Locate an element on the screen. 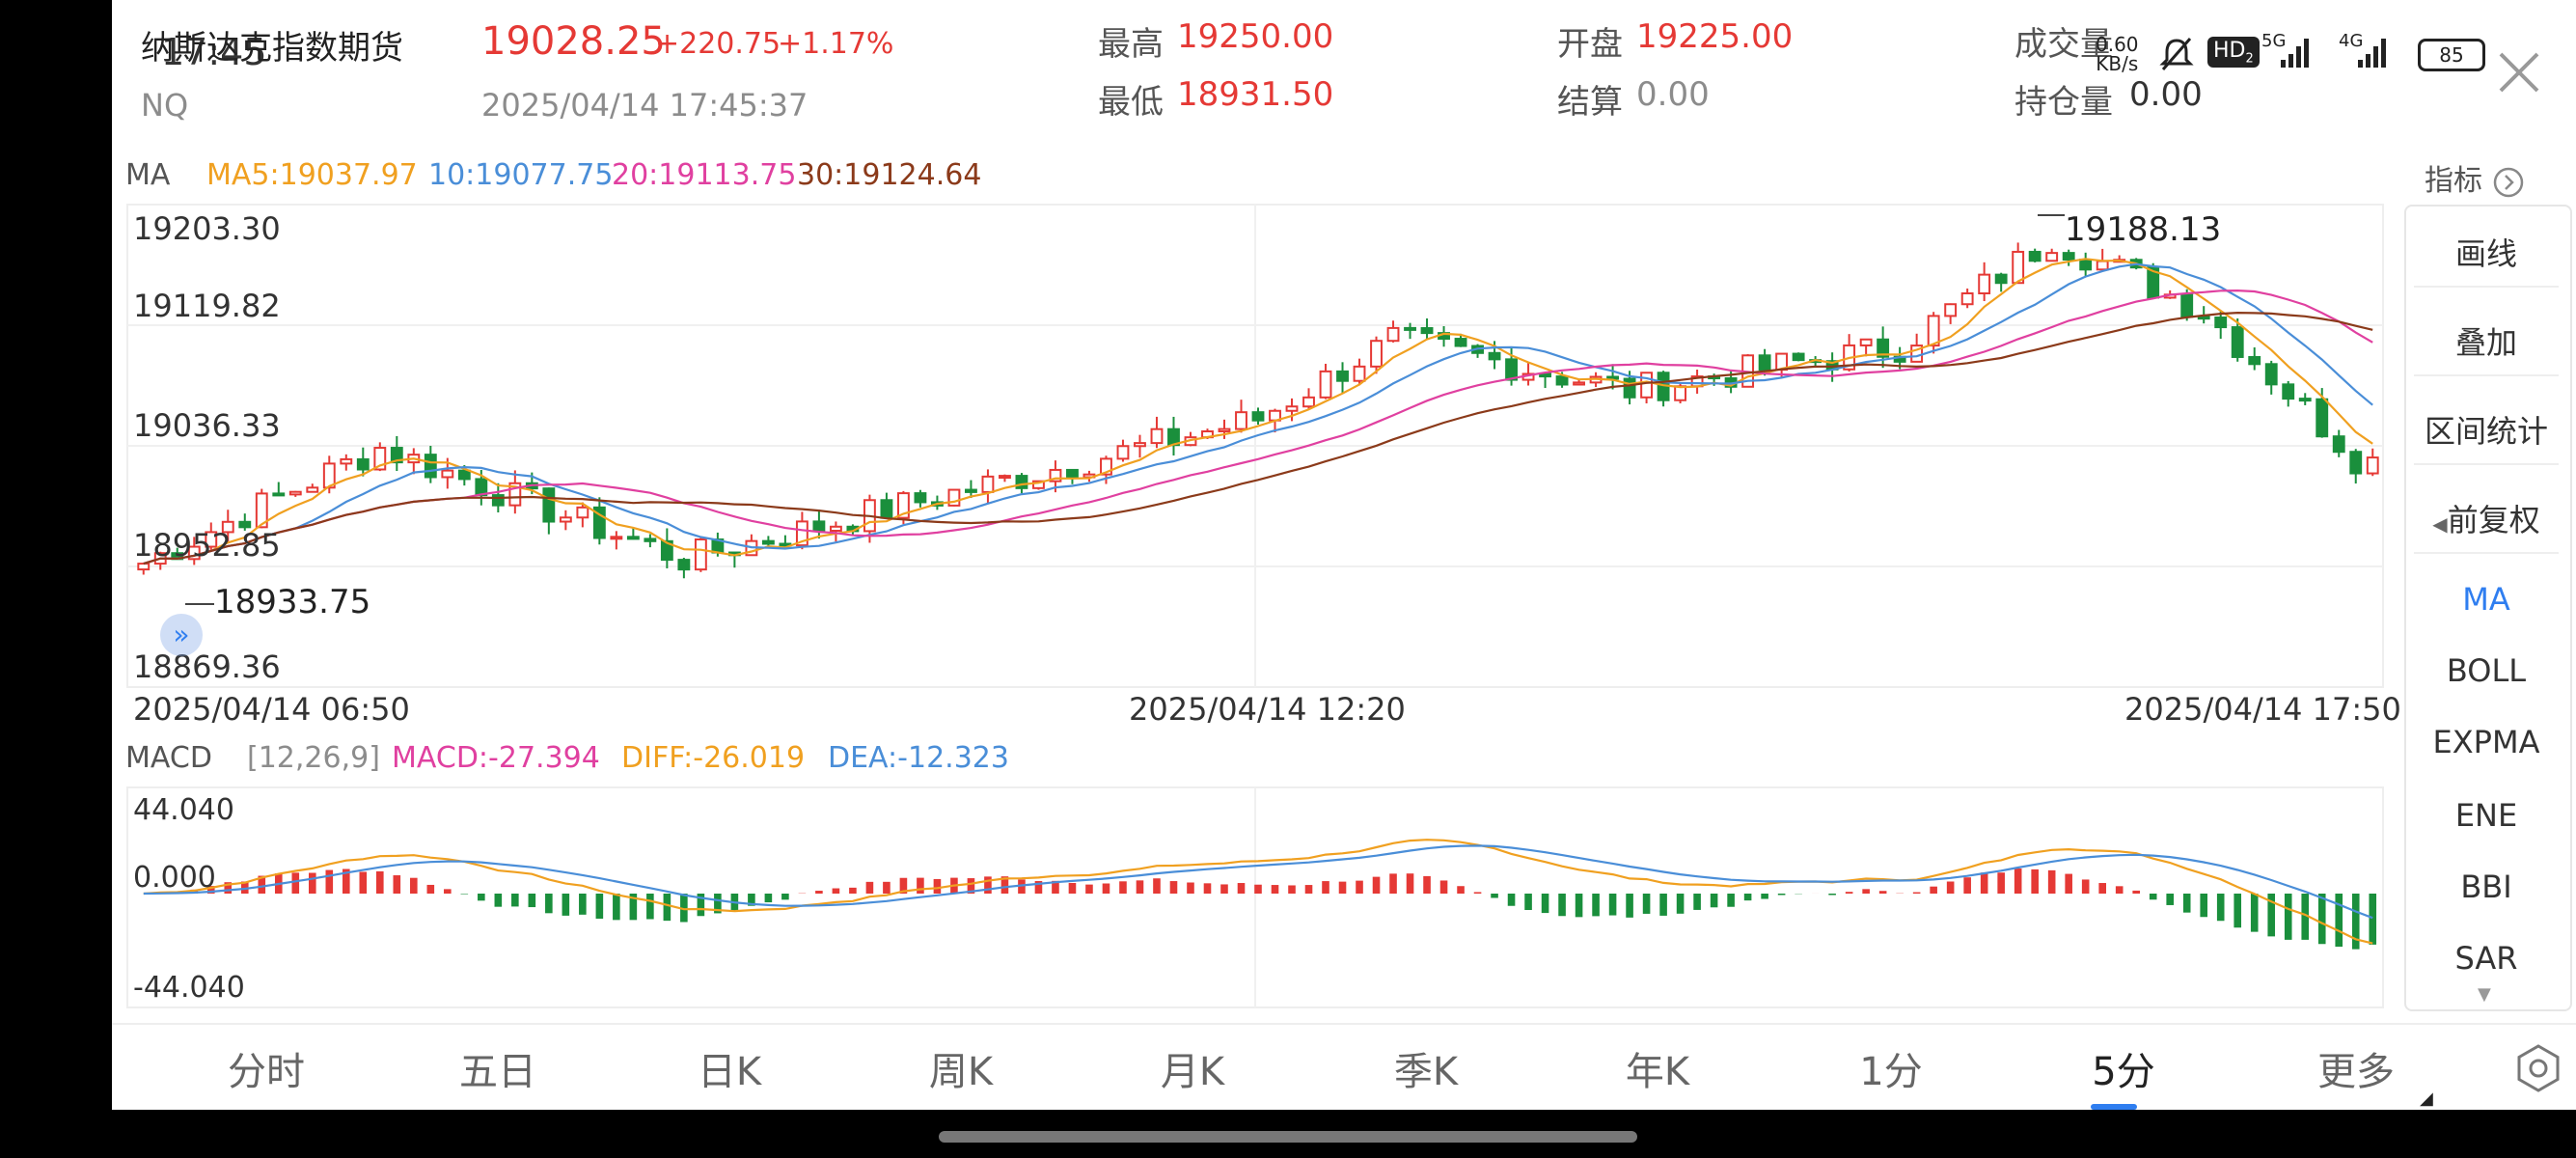  price-axis-label: 19036.33 is located at coordinates (207, 425).